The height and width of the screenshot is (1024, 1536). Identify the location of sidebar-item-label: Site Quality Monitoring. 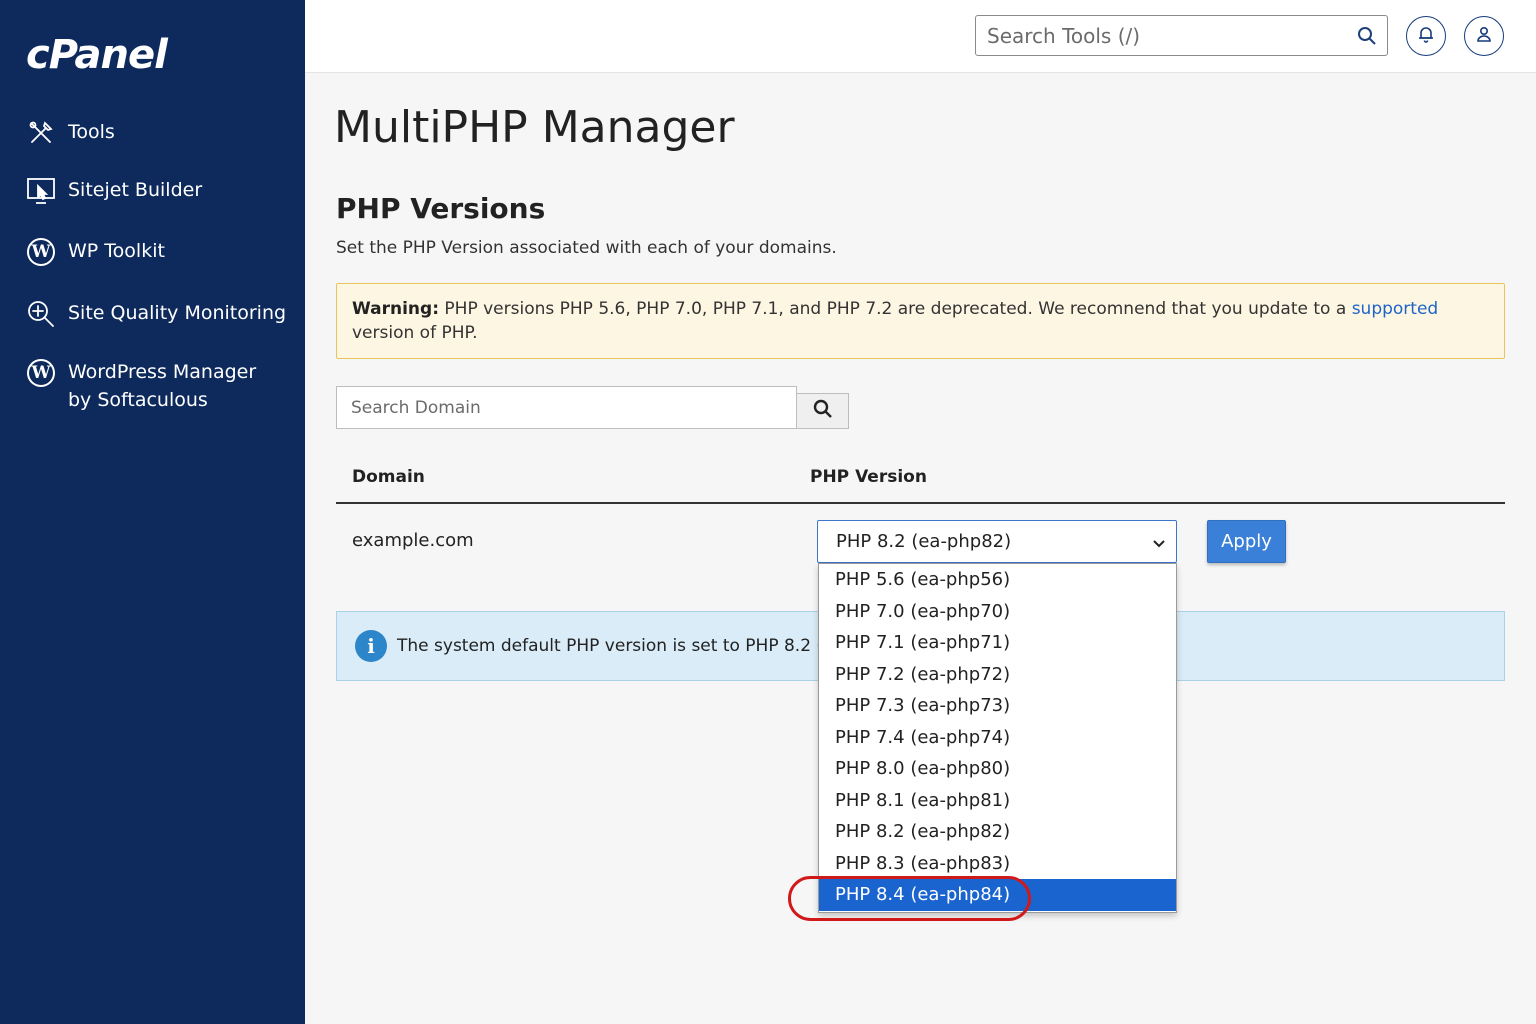
(177, 313).